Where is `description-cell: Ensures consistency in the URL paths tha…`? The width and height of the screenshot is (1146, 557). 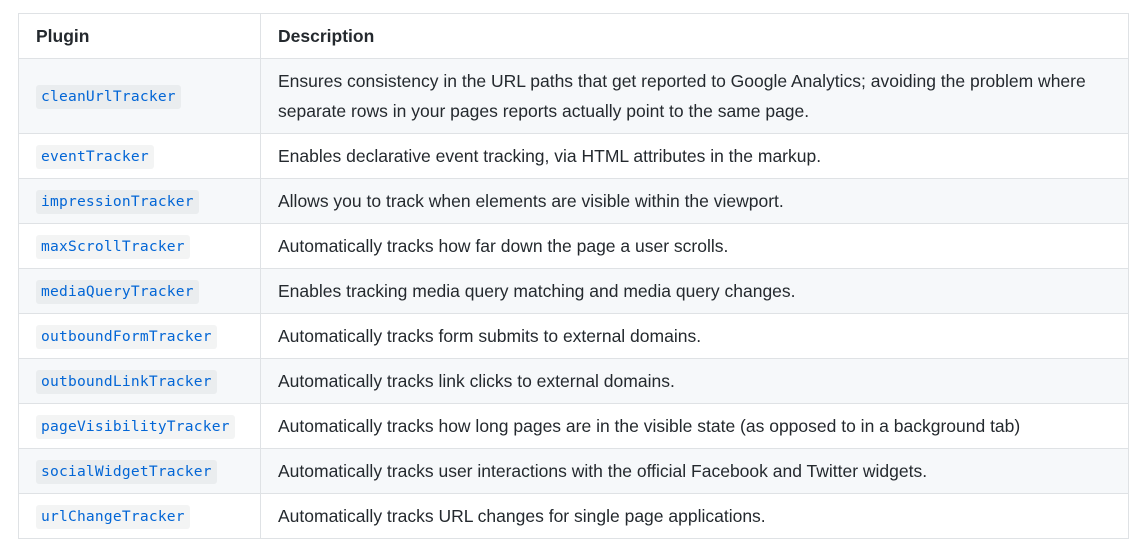
description-cell: Ensures consistency in the URL paths tha… is located at coordinates (694, 96).